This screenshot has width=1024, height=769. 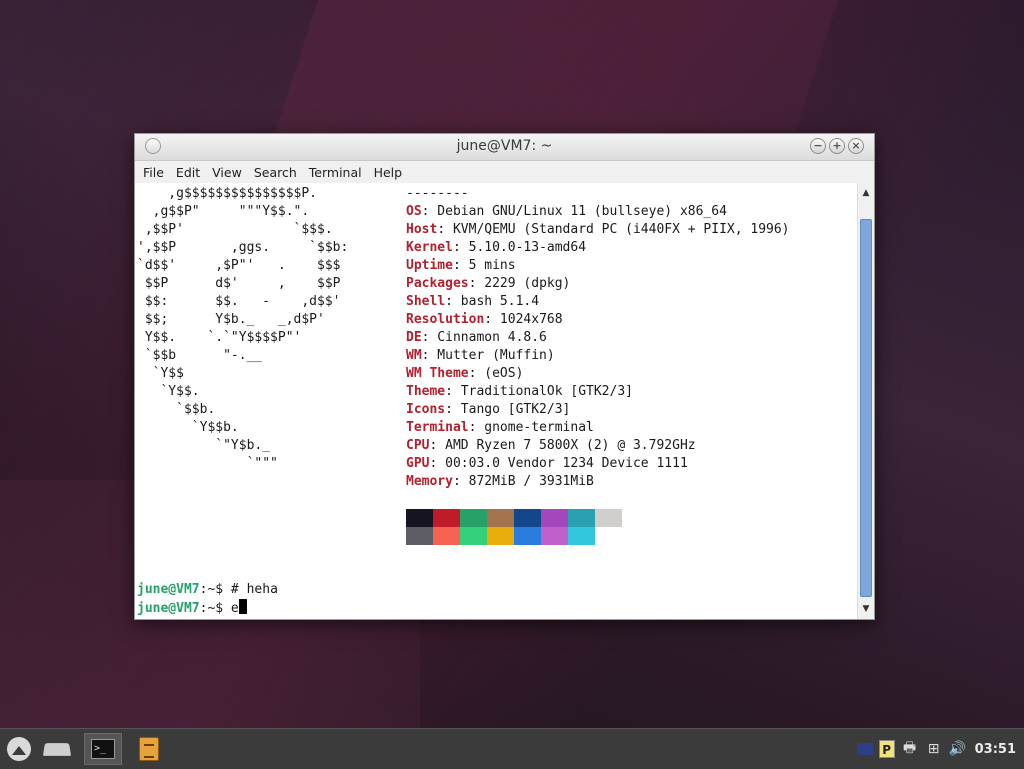 What do you see at coordinates (223, 211) in the screenshot?
I see `logo-line: ,g$$P" """Y$$.".` at bounding box center [223, 211].